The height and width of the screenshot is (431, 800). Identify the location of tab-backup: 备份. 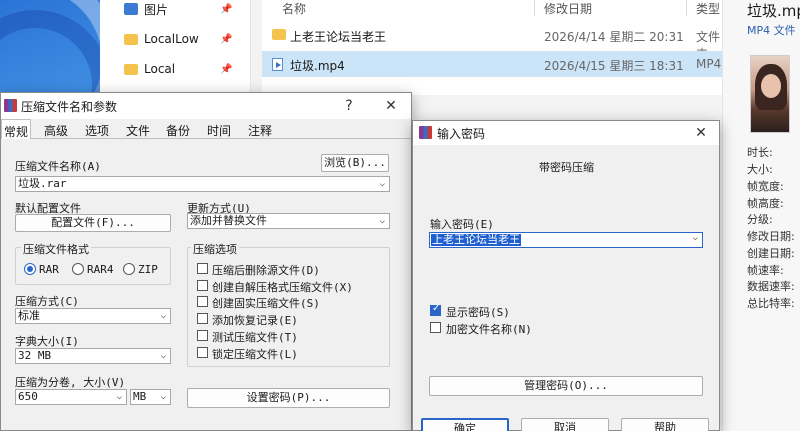
(178, 129).